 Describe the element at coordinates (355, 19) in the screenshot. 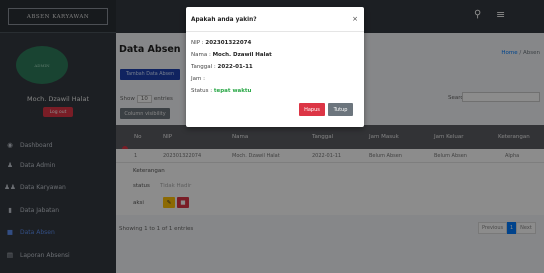

I see `close-icon: ×` at that location.